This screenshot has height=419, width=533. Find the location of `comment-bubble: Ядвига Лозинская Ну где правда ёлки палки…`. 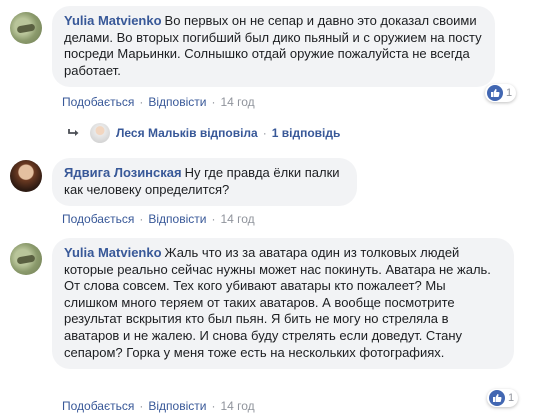

comment-bubble: Ядвига Лозинская Ну где правда ёлки палки… is located at coordinates (204, 182).